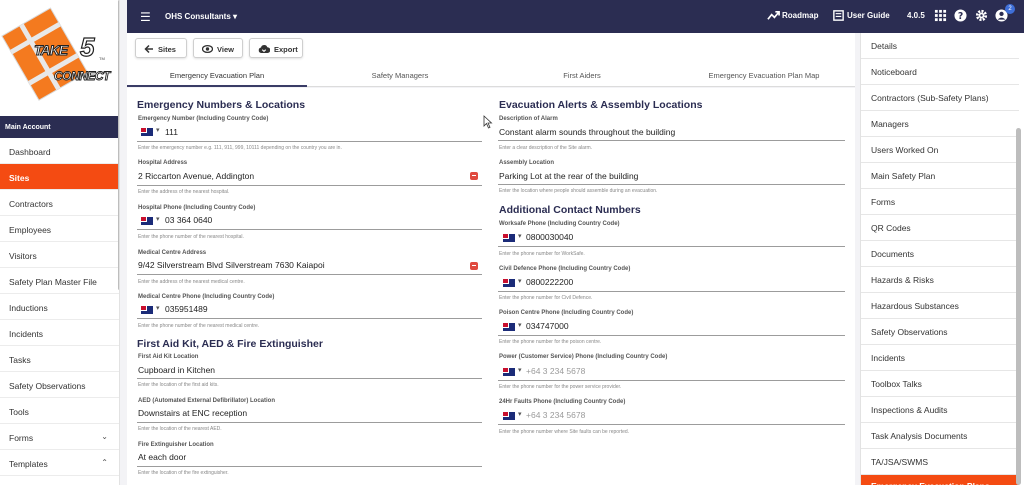 The image size is (1024, 485). Describe the element at coordinates (59, 333) in the screenshot. I see `sidebar-item-incidents: Incidents` at that location.